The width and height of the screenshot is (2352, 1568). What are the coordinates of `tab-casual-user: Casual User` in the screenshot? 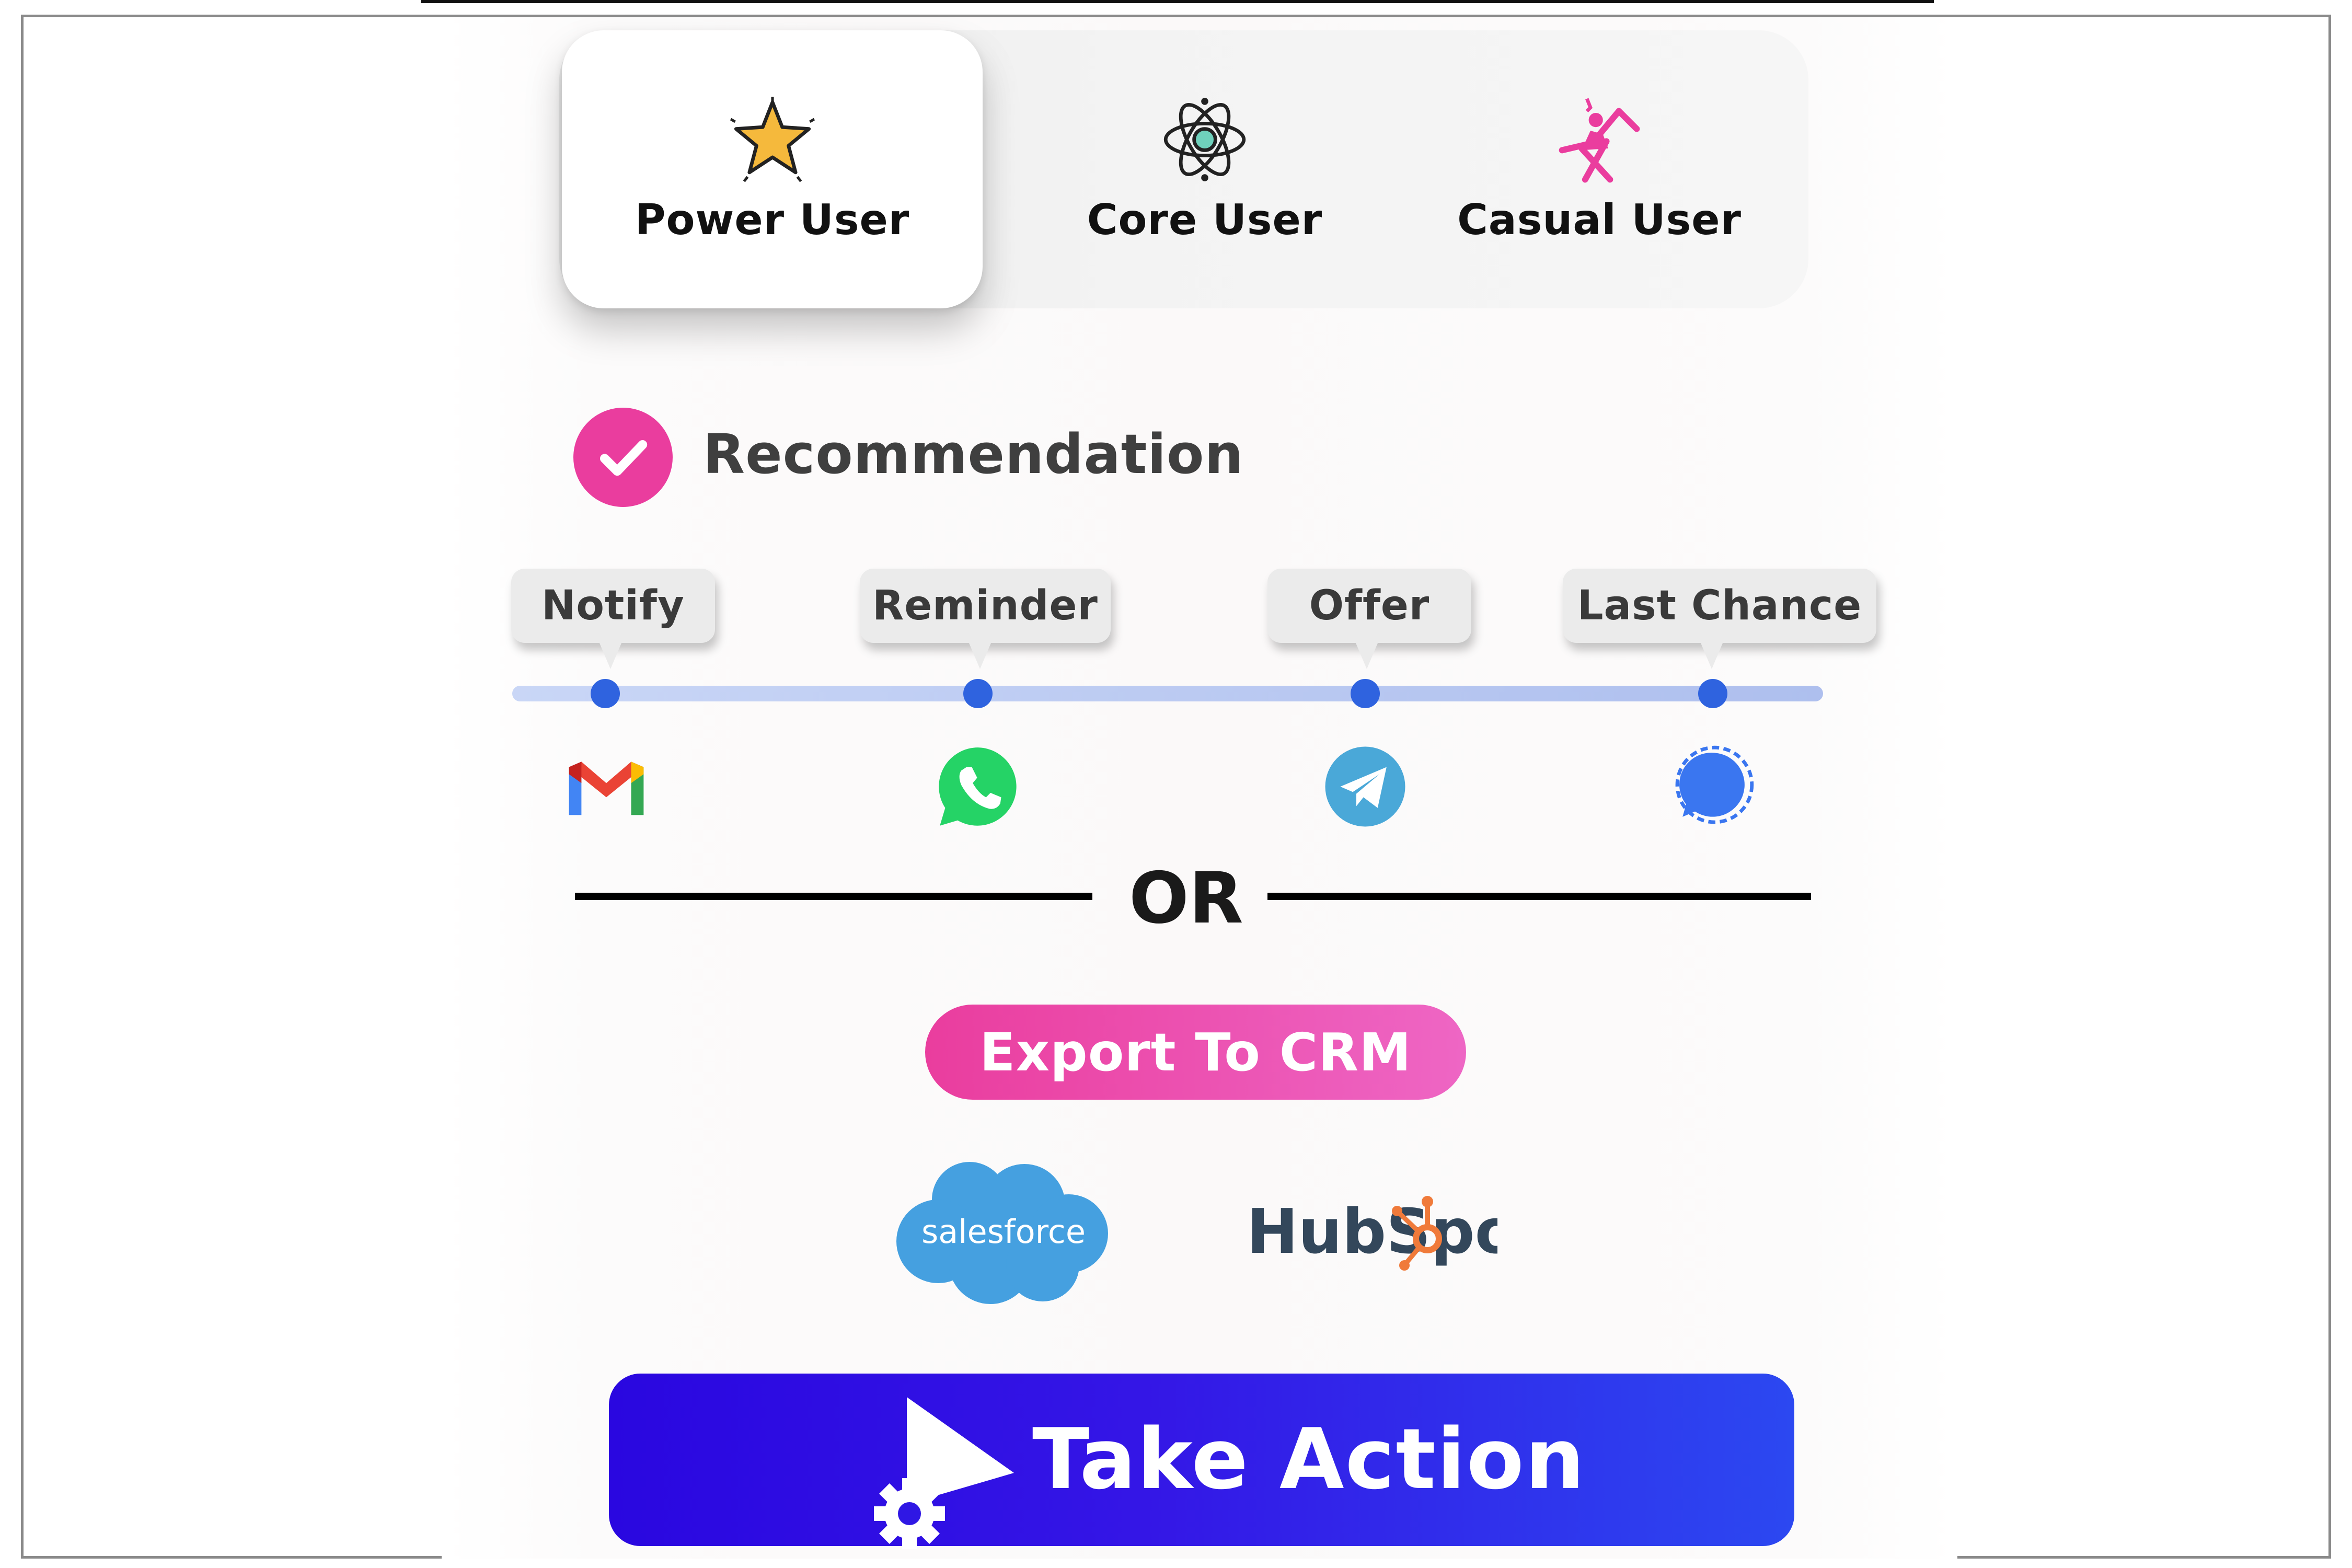 It's located at (1599, 169).